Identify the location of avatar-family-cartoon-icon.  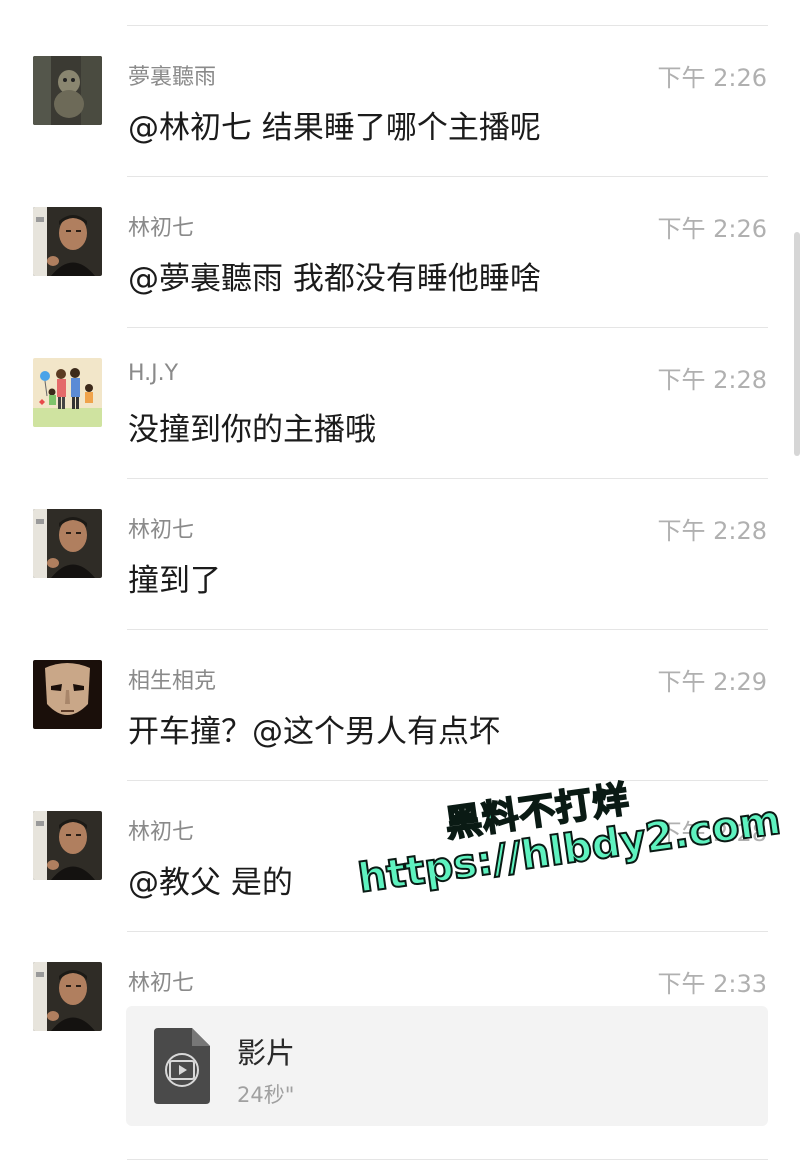
(67, 392).